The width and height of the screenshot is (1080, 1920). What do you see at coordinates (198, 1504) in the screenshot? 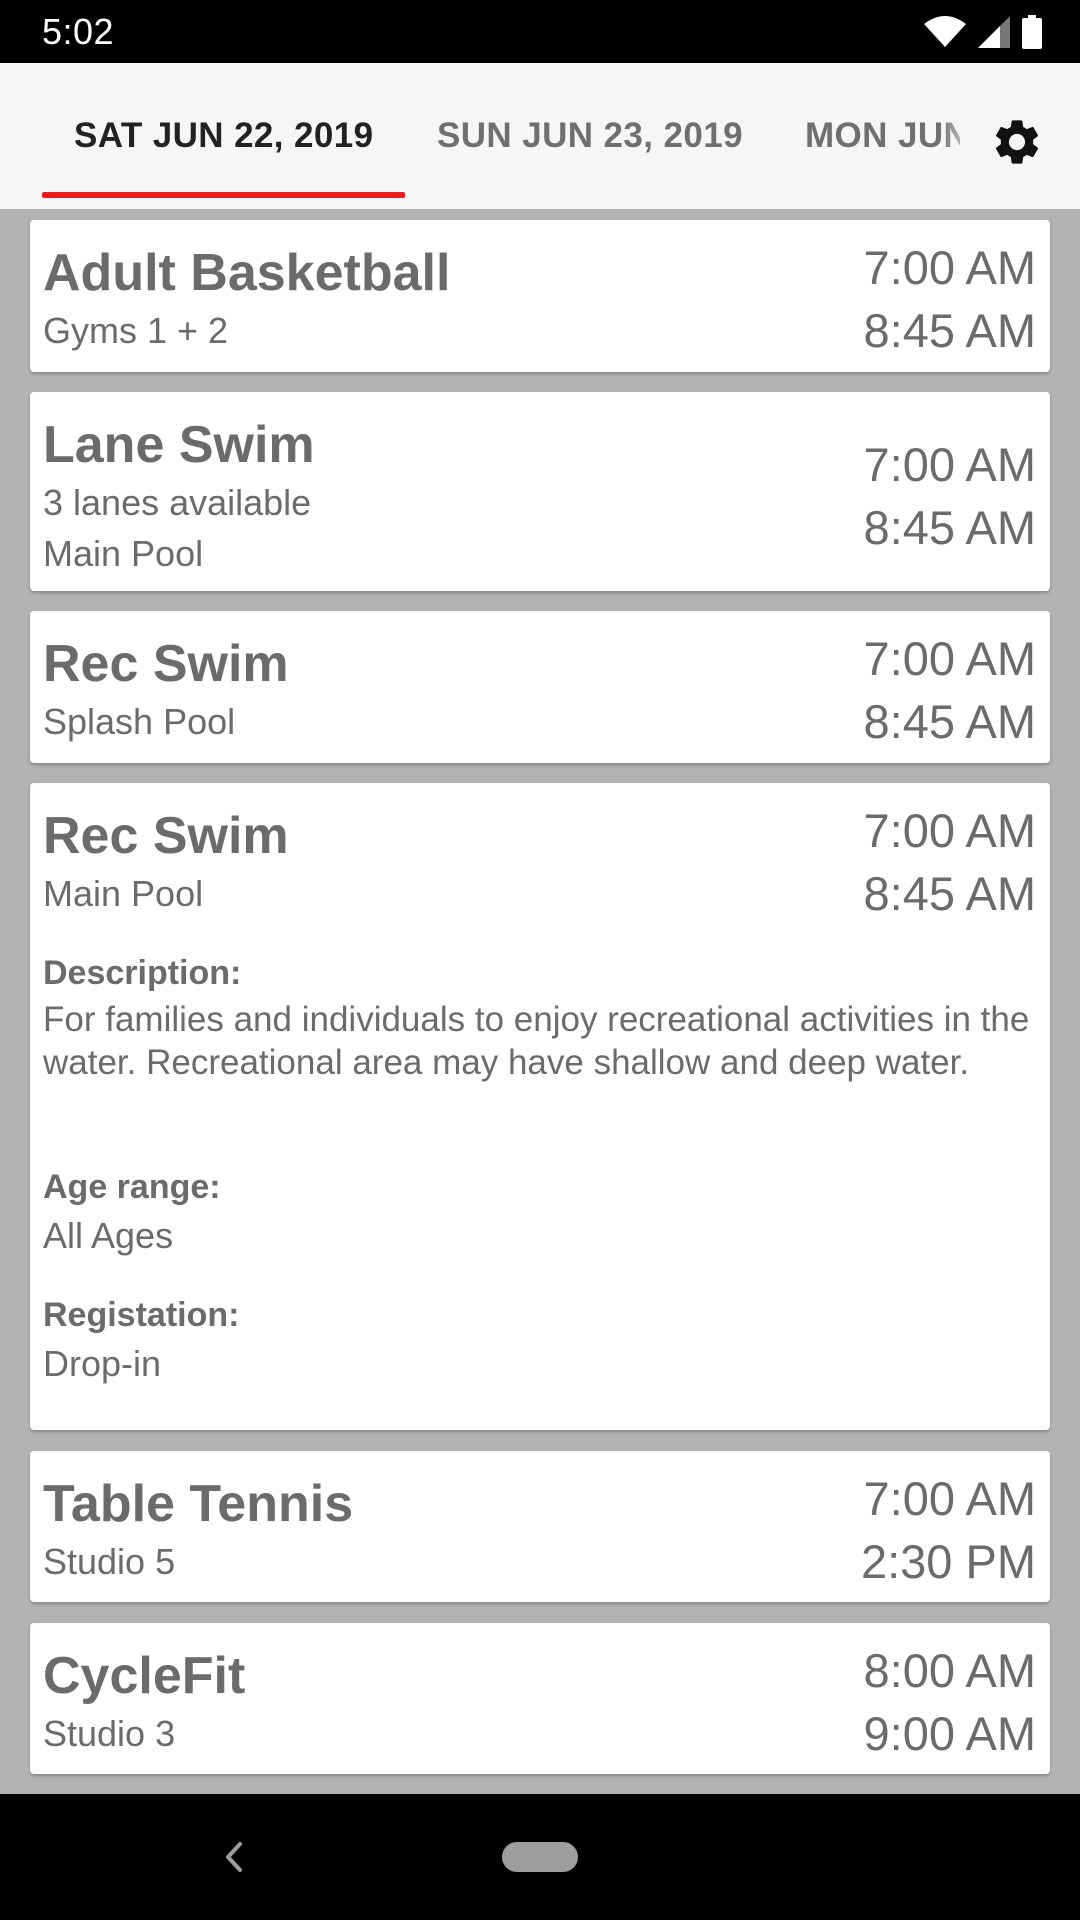
I see `event-title: Table Tennis` at bounding box center [198, 1504].